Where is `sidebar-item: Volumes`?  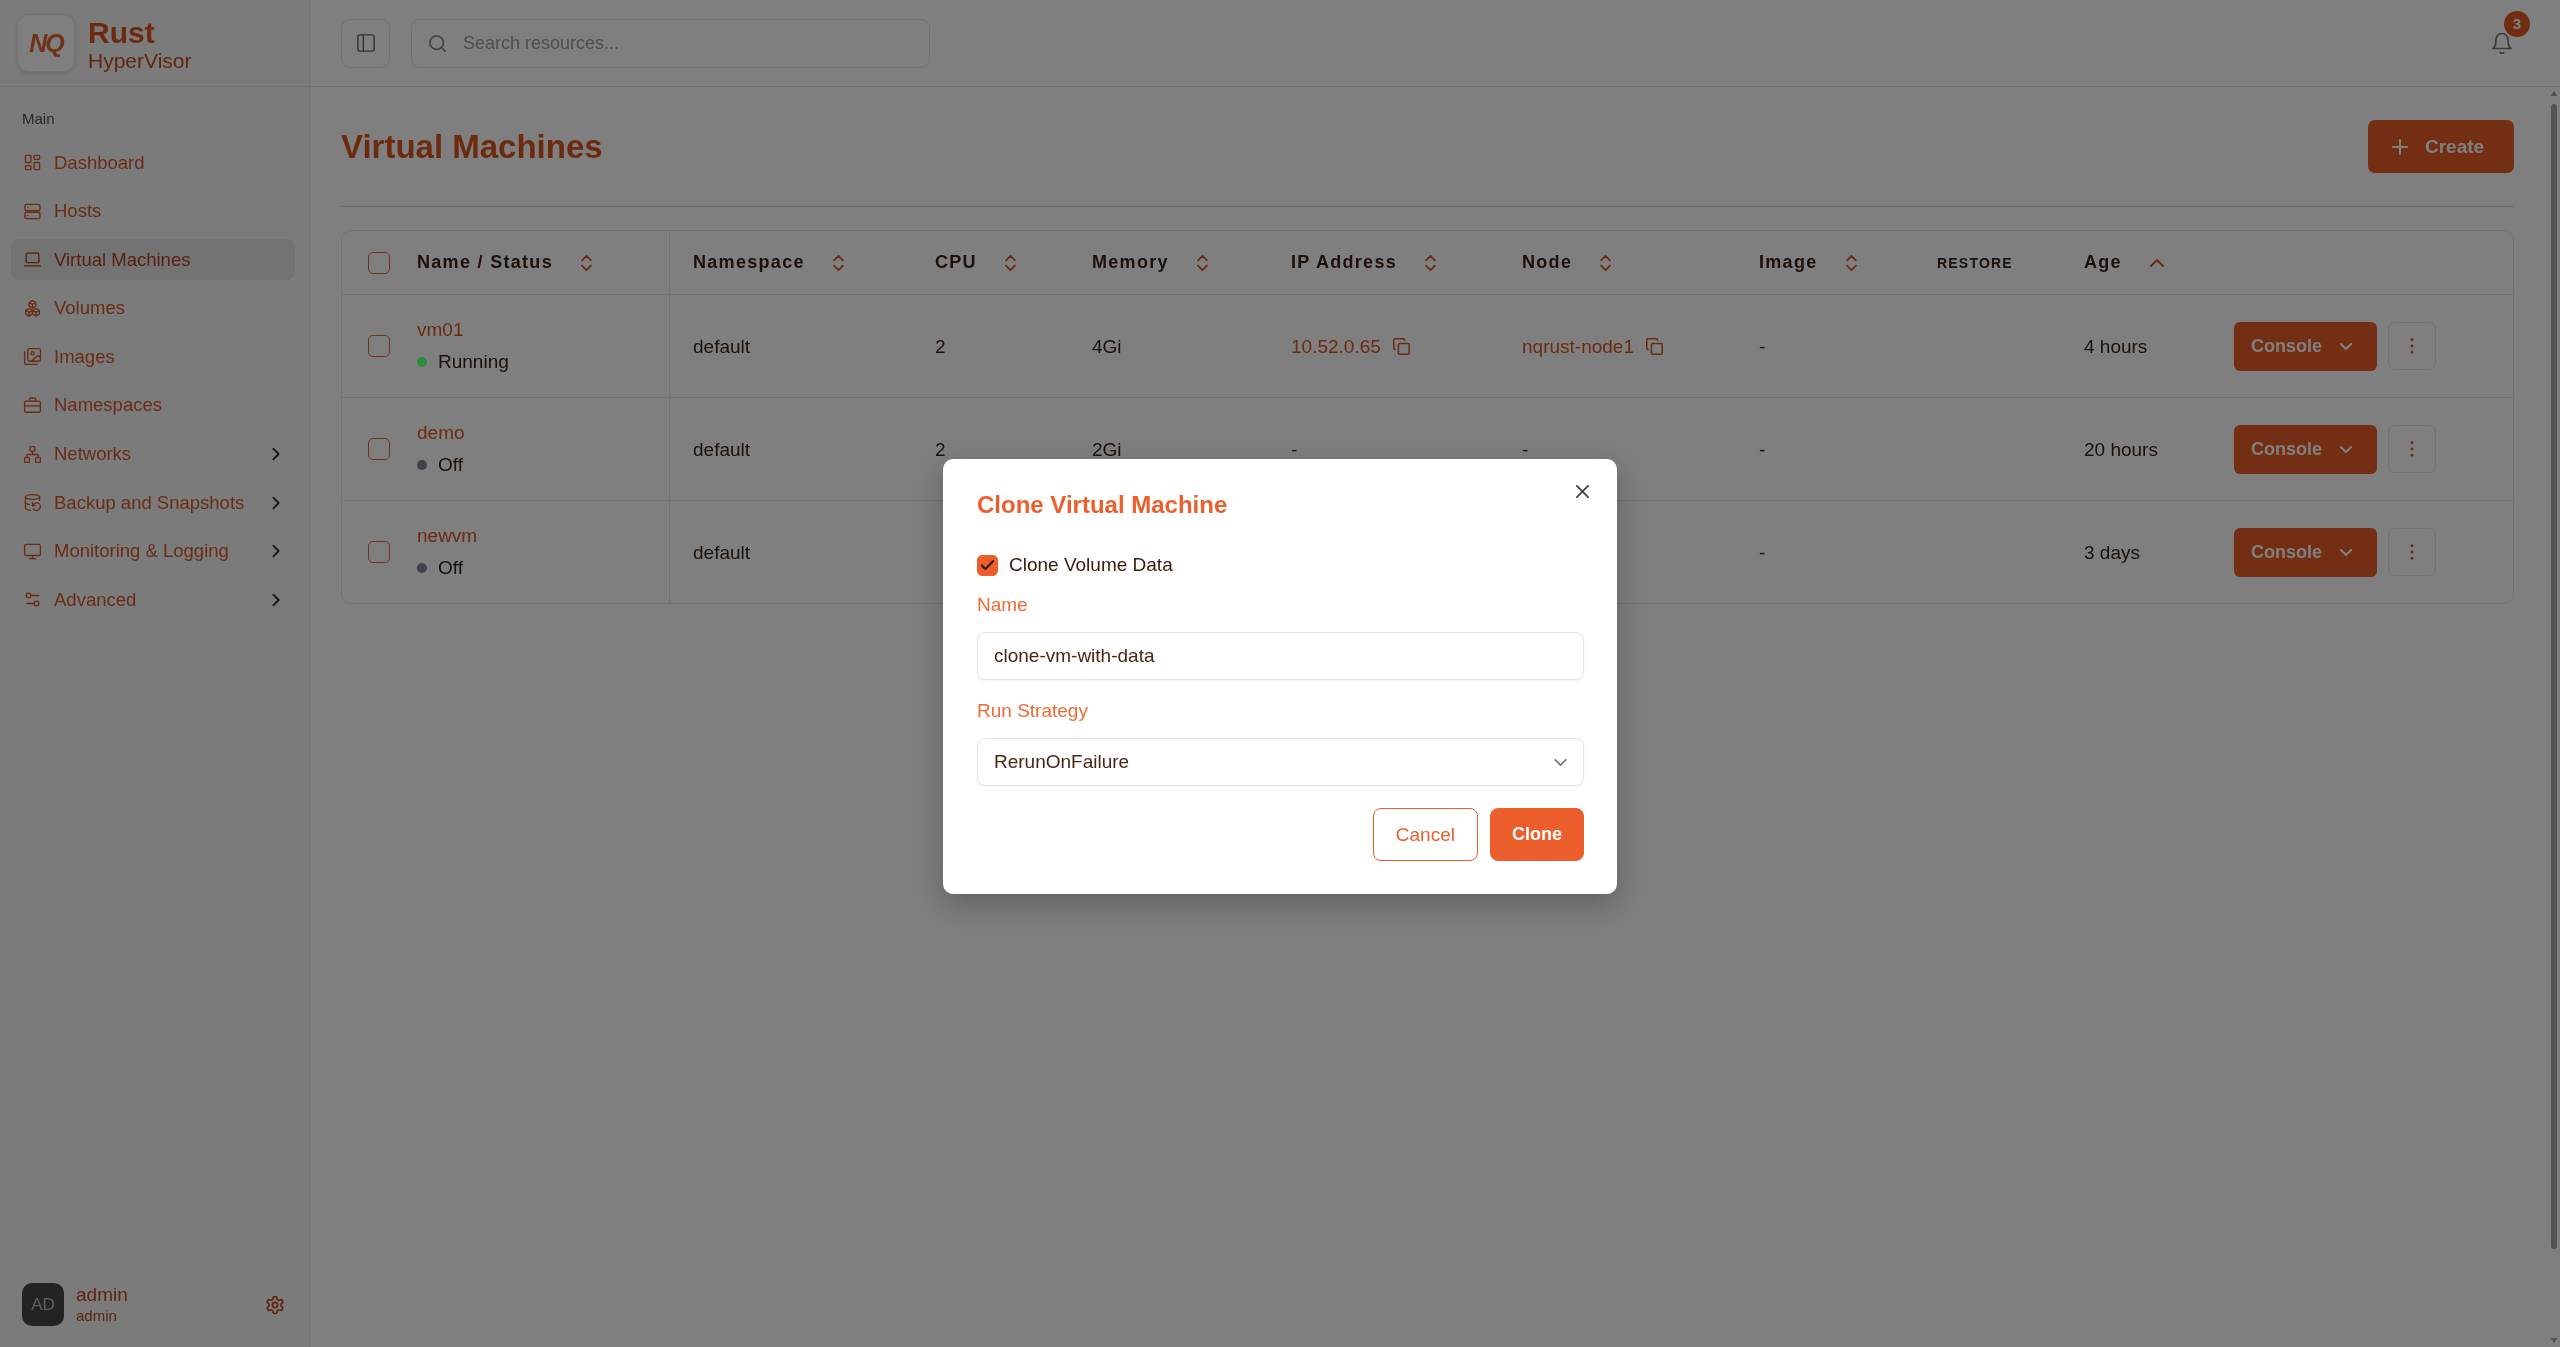 sidebar-item: Volumes is located at coordinates (153, 308).